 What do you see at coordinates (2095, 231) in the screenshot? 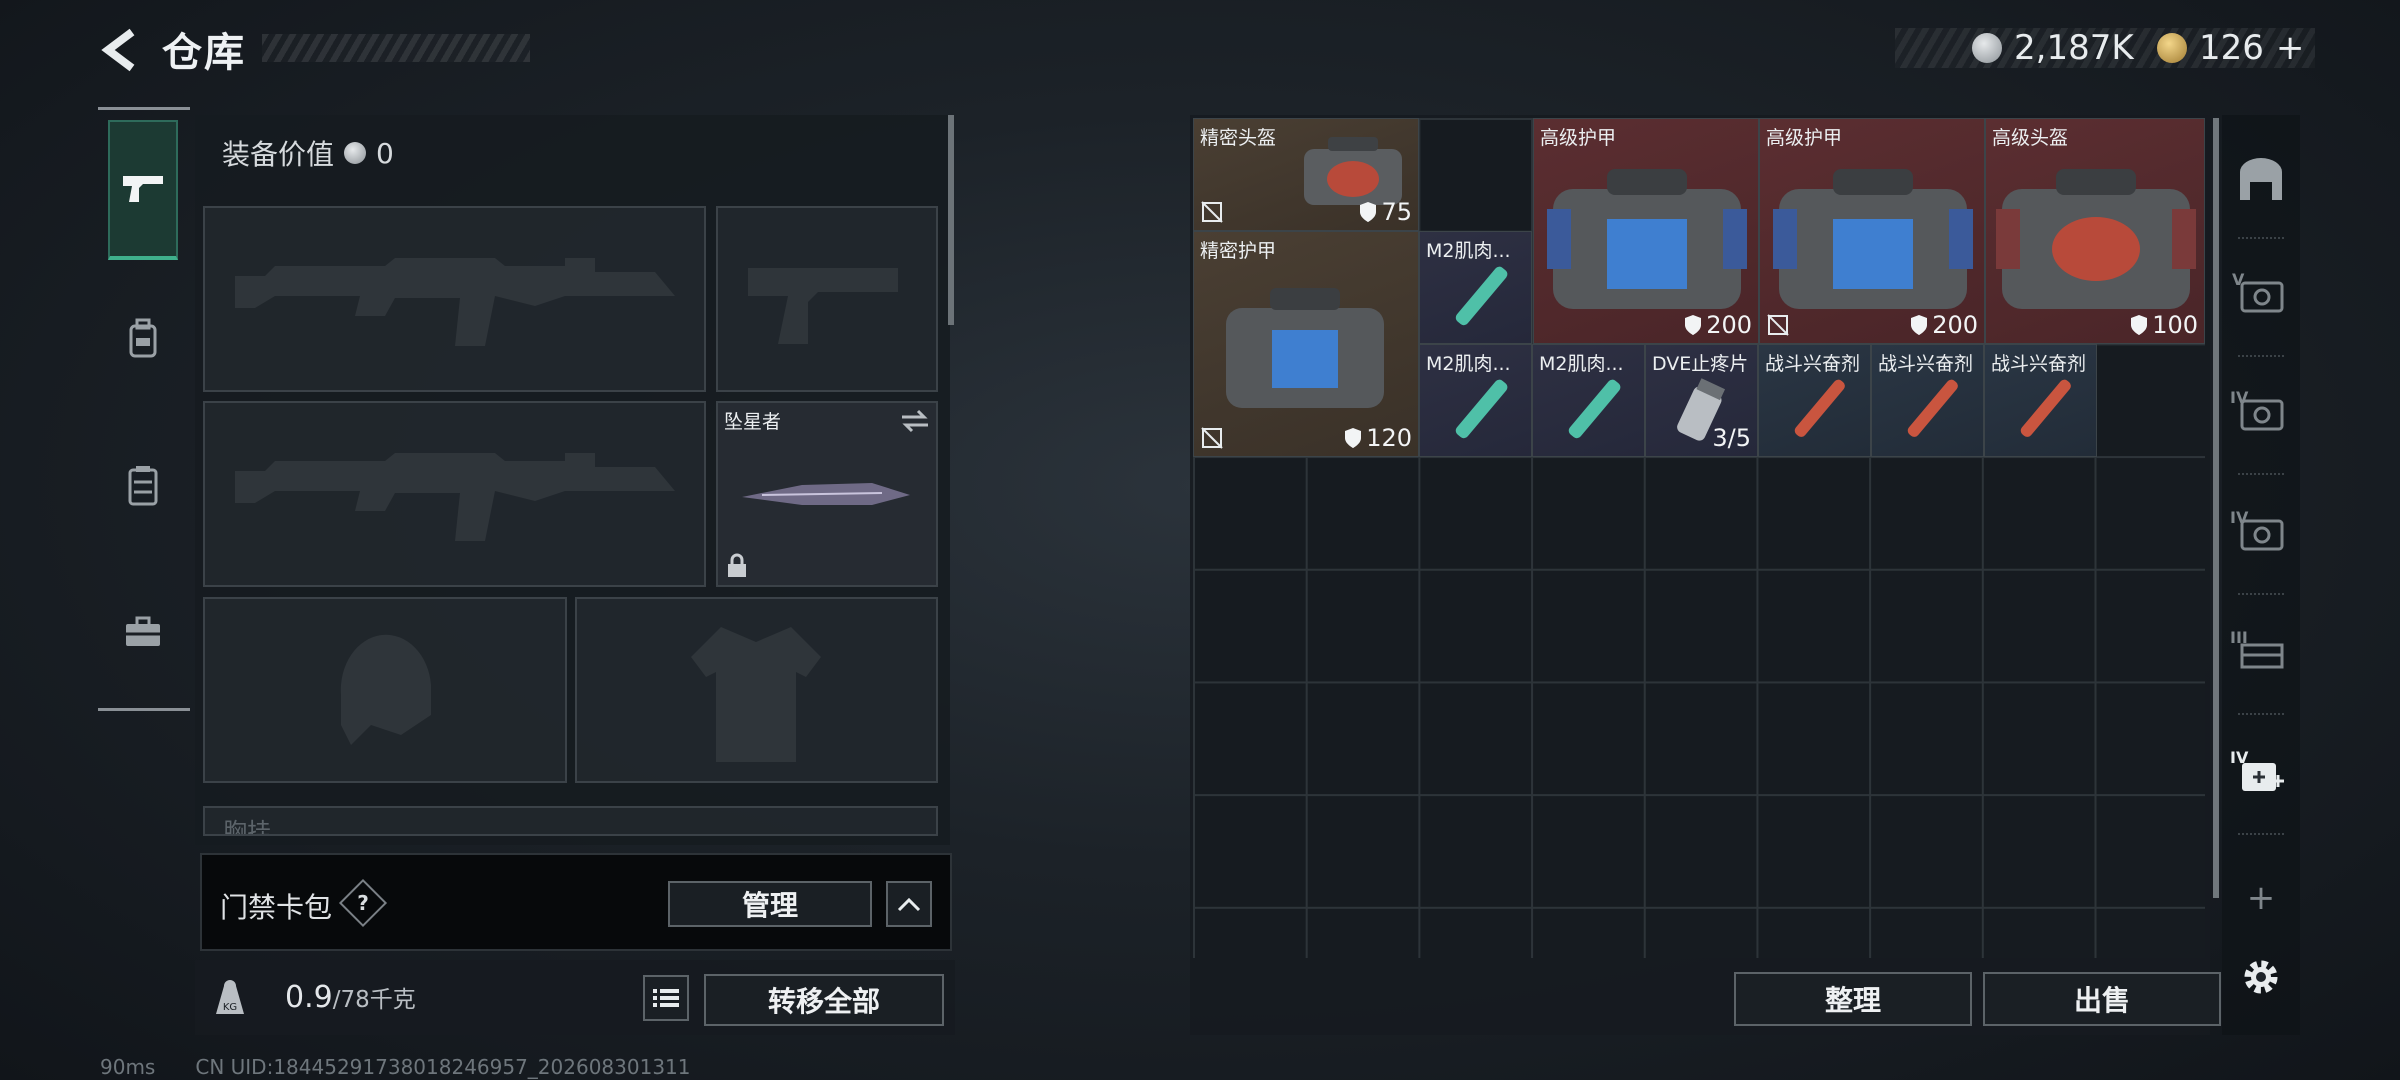
I see `storage-item: 高级头盔 100` at bounding box center [2095, 231].